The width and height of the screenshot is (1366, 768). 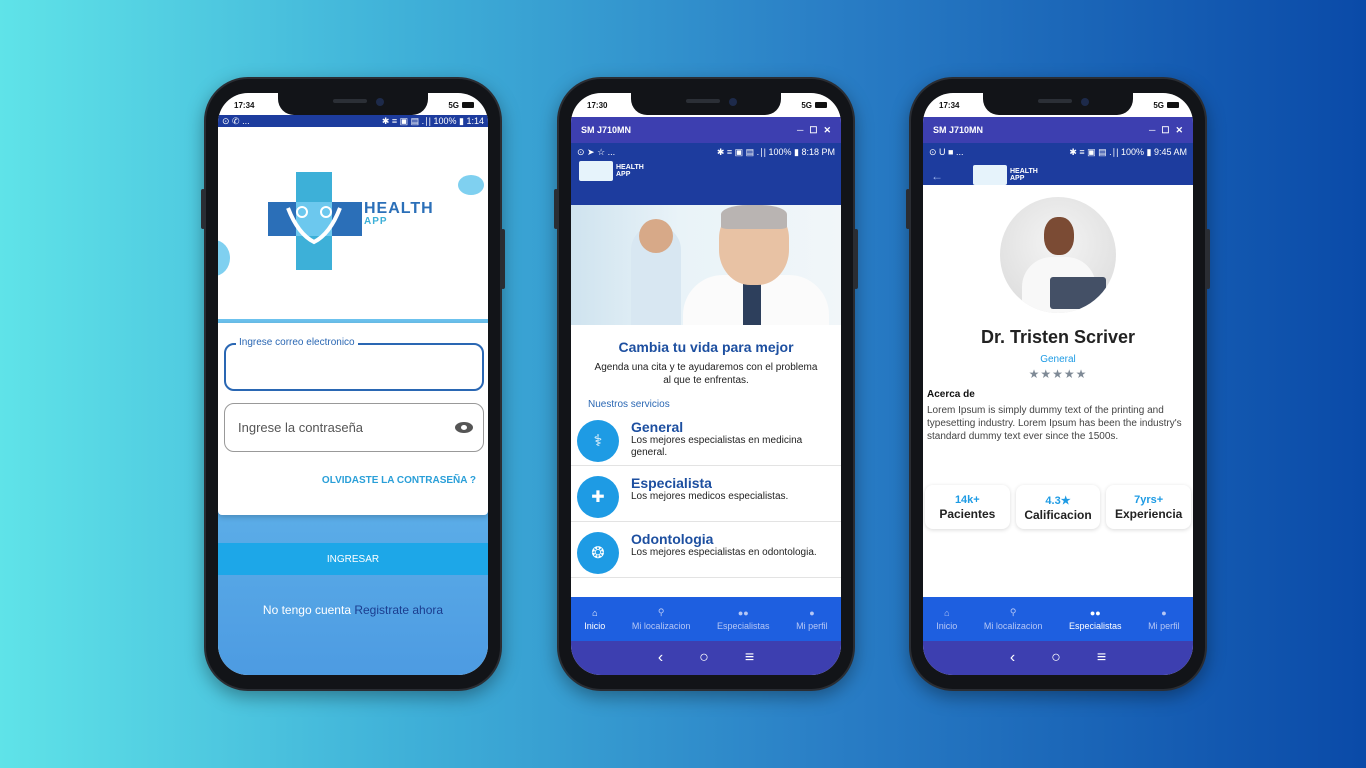 What do you see at coordinates (224, 258) in the screenshot?
I see `decor-bubble` at bounding box center [224, 258].